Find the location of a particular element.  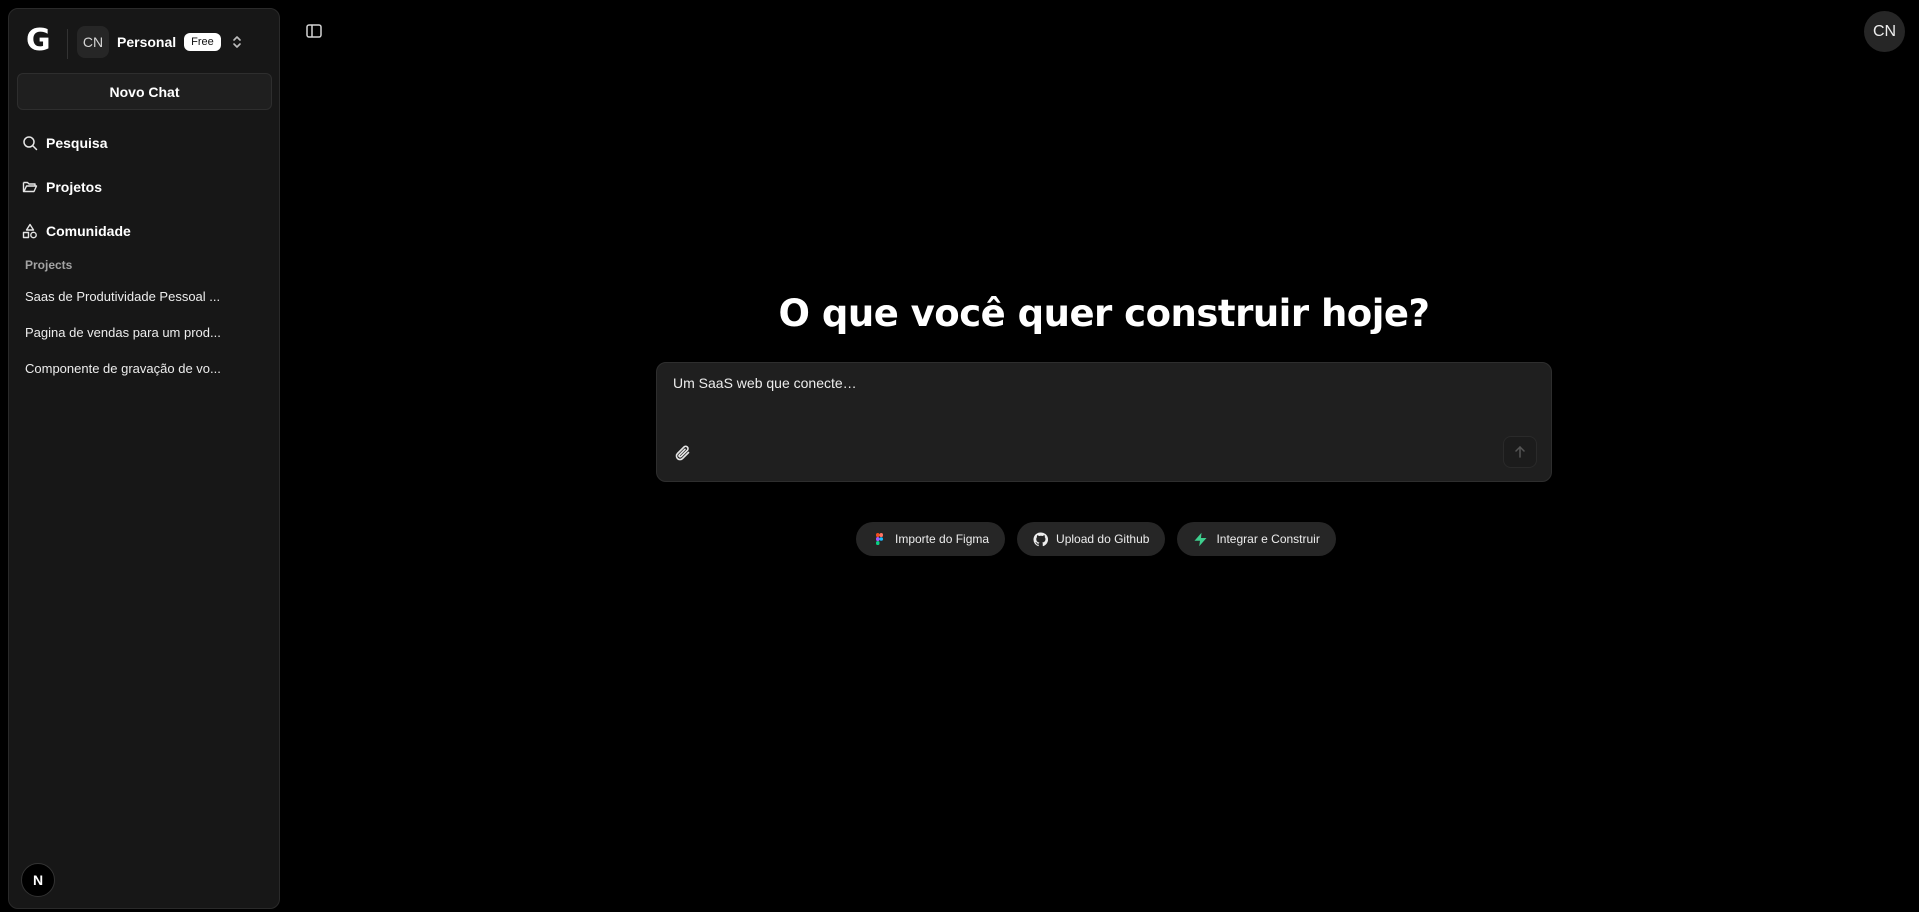

shapes-icon is located at coordinates (29, 231).